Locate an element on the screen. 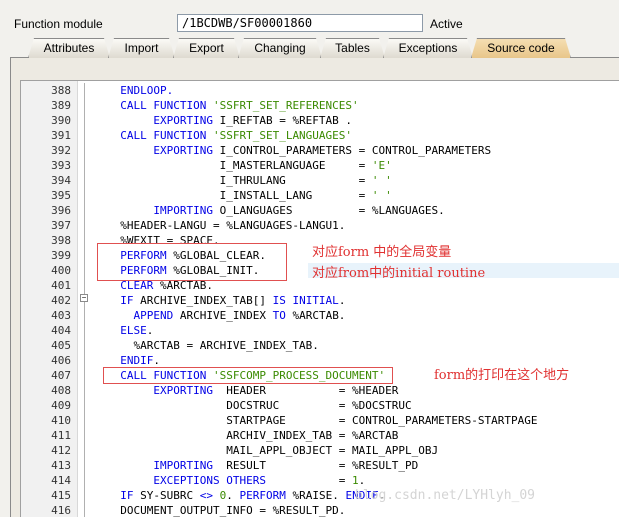  keyword-token: <> is located at coordinates (209, 495).